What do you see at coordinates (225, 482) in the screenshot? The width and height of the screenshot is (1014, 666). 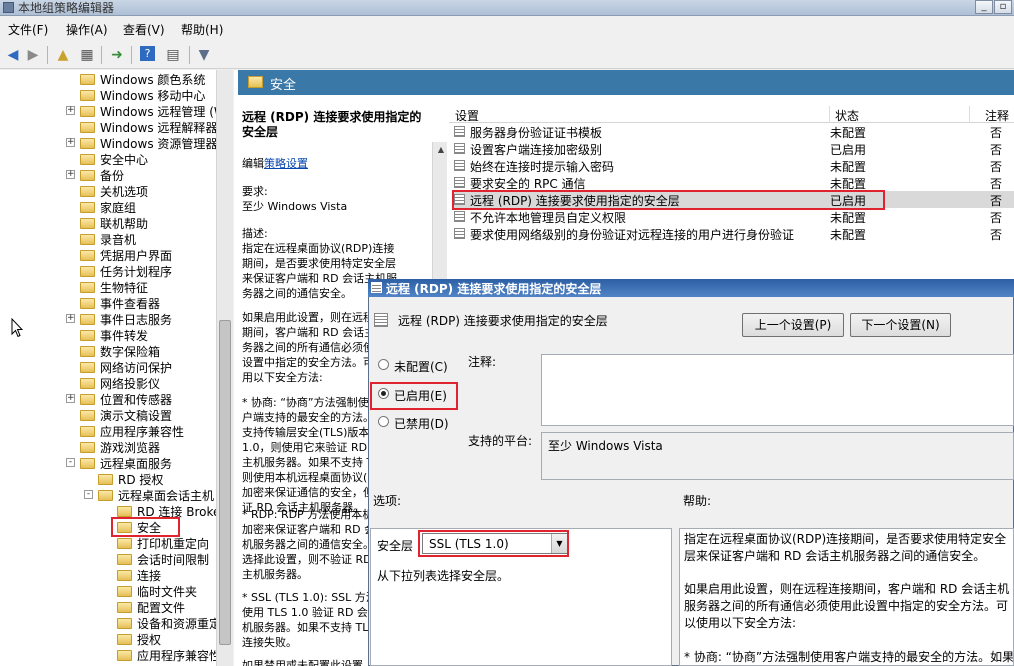 I see `tree-scroll-thumb` at bounding box center [225, 482].